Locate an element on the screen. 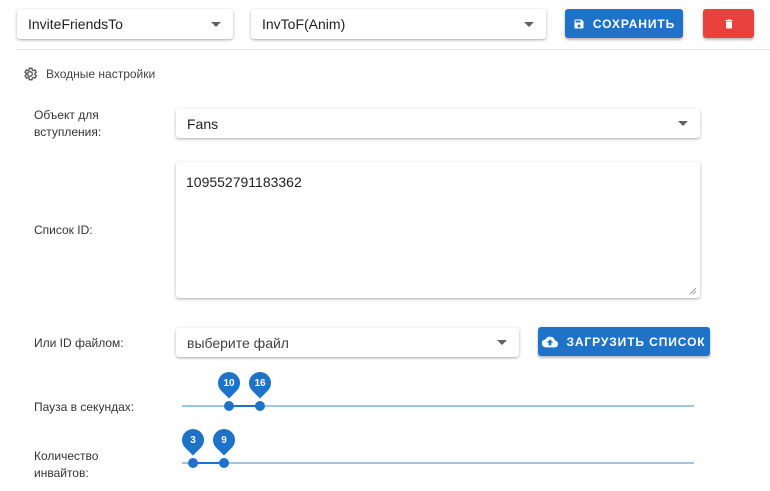  header-divider is located at coordinates (393, 49).